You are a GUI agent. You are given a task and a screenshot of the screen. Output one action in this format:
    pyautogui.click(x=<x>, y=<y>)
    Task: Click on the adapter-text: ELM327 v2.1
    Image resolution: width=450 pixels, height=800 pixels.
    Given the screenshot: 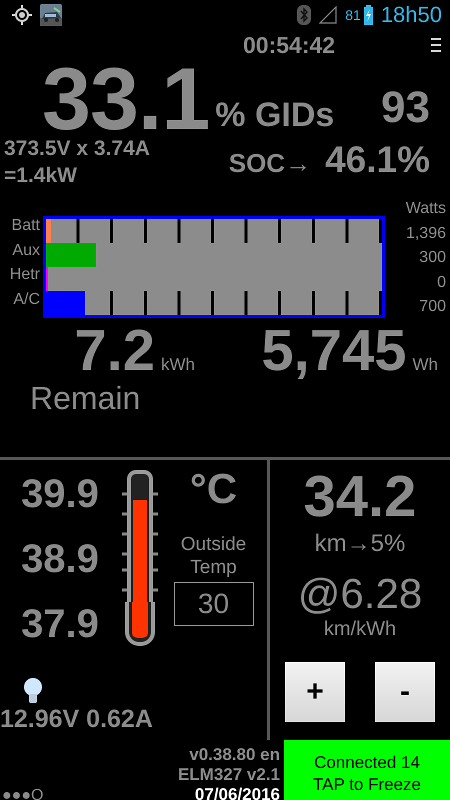 What is the action you would take?
    pyautogui.click(x=229, y=775)
    